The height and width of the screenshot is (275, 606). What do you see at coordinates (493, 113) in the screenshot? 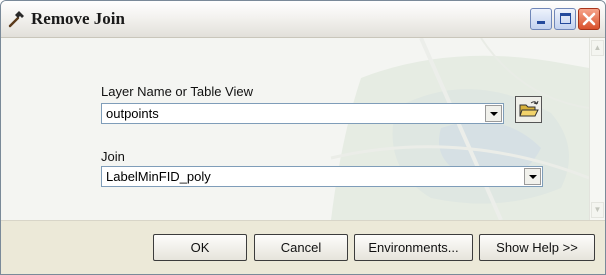
I see `layer-dropdown-button` at bounding box center [493, 113].